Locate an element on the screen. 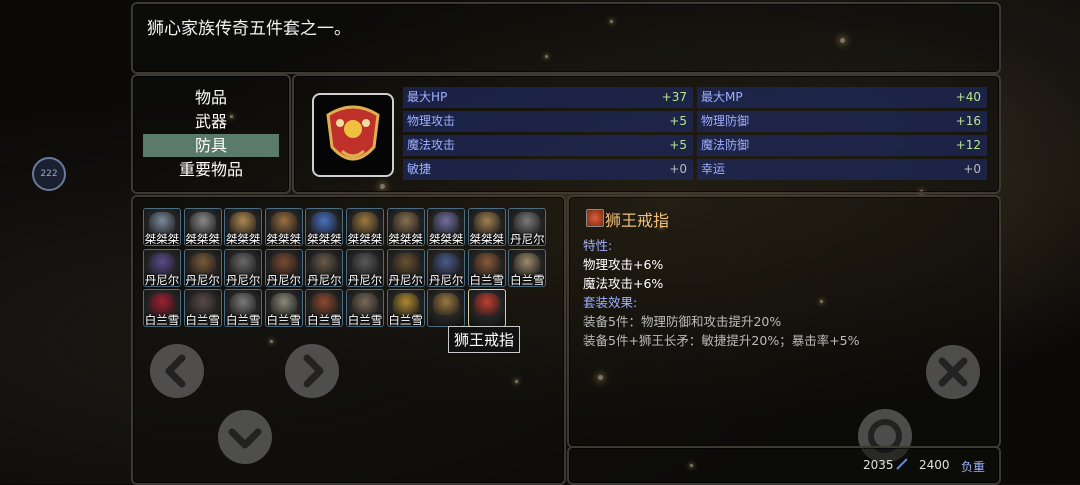 The image size is (1080, 485). prev-page-button is located at coordinates (177, 371).